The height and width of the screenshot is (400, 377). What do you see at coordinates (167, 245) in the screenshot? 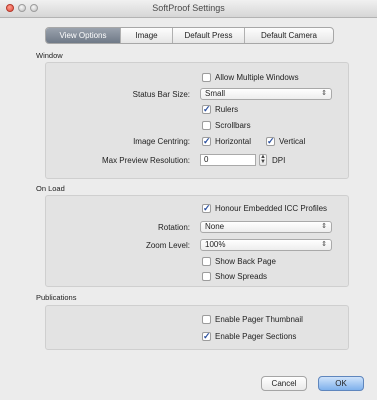
I see `zoom-level-label: Zoom Level:` at bounding box center [167, 245].